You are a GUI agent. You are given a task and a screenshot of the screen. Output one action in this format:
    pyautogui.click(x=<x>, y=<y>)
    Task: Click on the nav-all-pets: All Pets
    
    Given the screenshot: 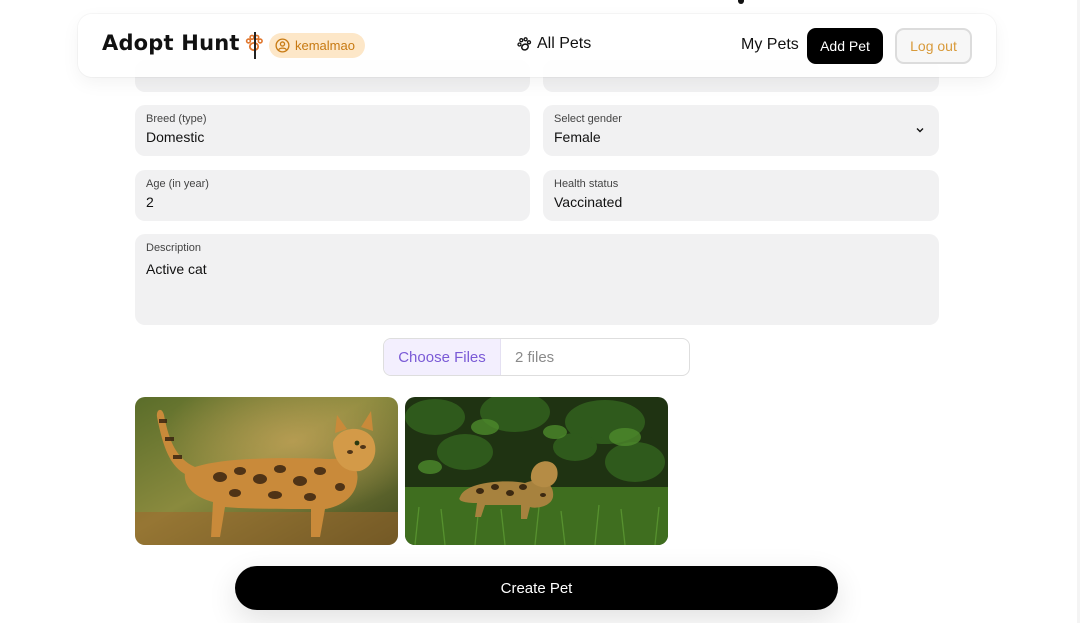 What is the action you would take?
    pyautogui.click(x=553, y=44)
    